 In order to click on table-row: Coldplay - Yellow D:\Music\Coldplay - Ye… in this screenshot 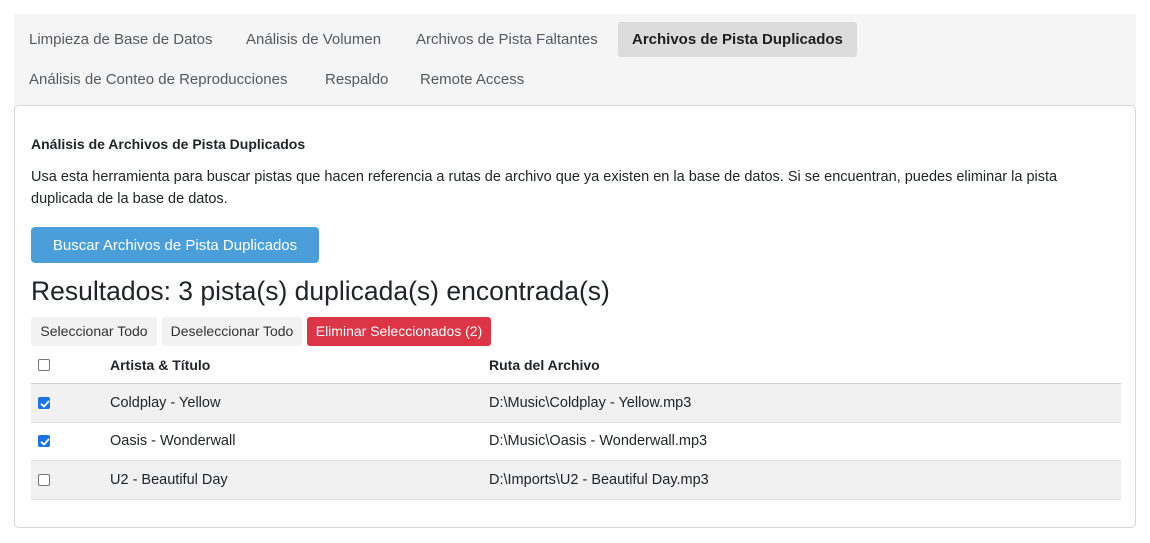, I will do `click(576, 403)`.